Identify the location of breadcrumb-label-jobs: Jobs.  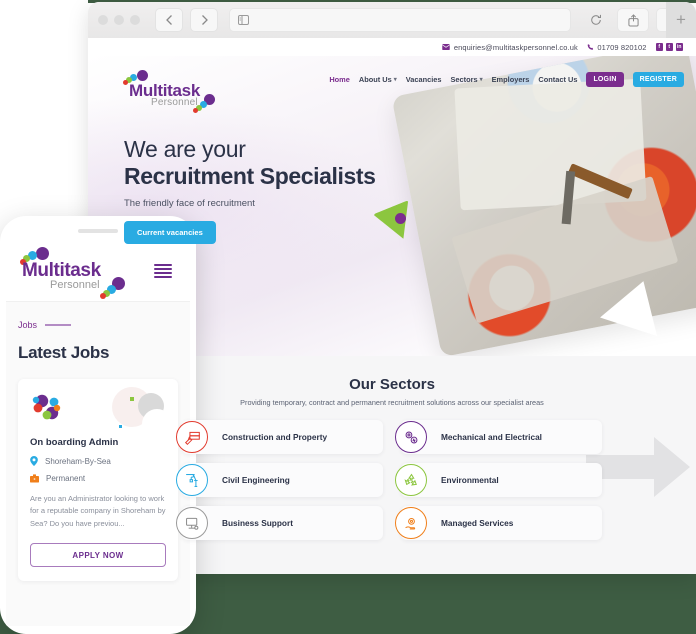
(27, 325).